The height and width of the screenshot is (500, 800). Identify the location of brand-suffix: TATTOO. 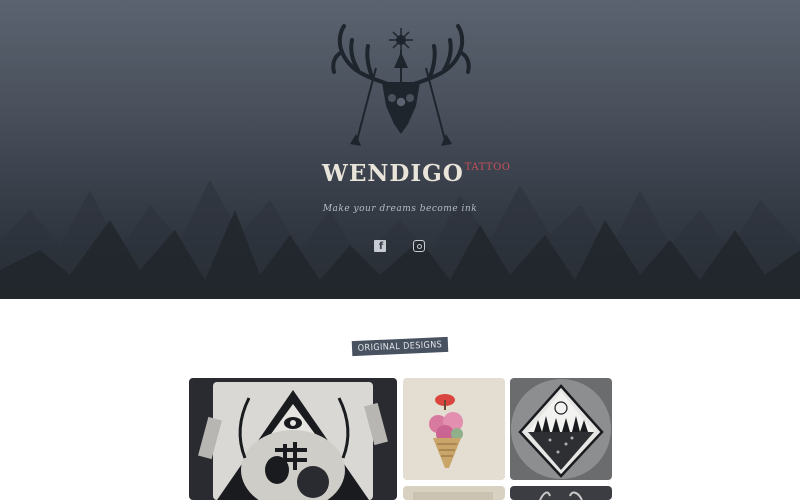
(487, 167).